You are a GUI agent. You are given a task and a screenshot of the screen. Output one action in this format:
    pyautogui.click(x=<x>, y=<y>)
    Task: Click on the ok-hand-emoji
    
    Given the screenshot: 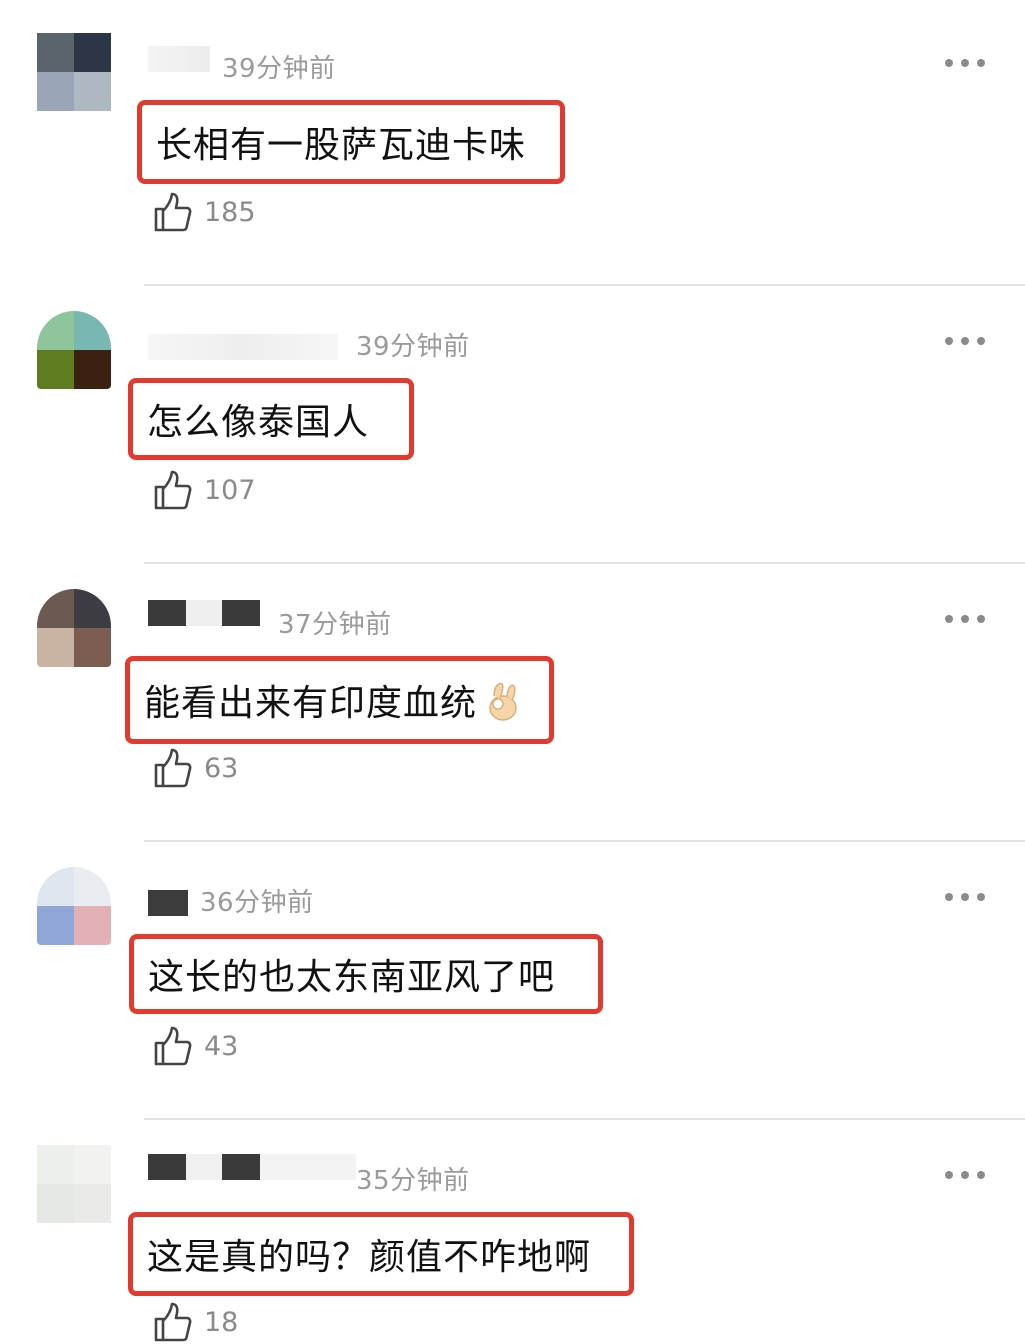 What is the action you would take?
    pyautogui.click(x=503, y=701)
    